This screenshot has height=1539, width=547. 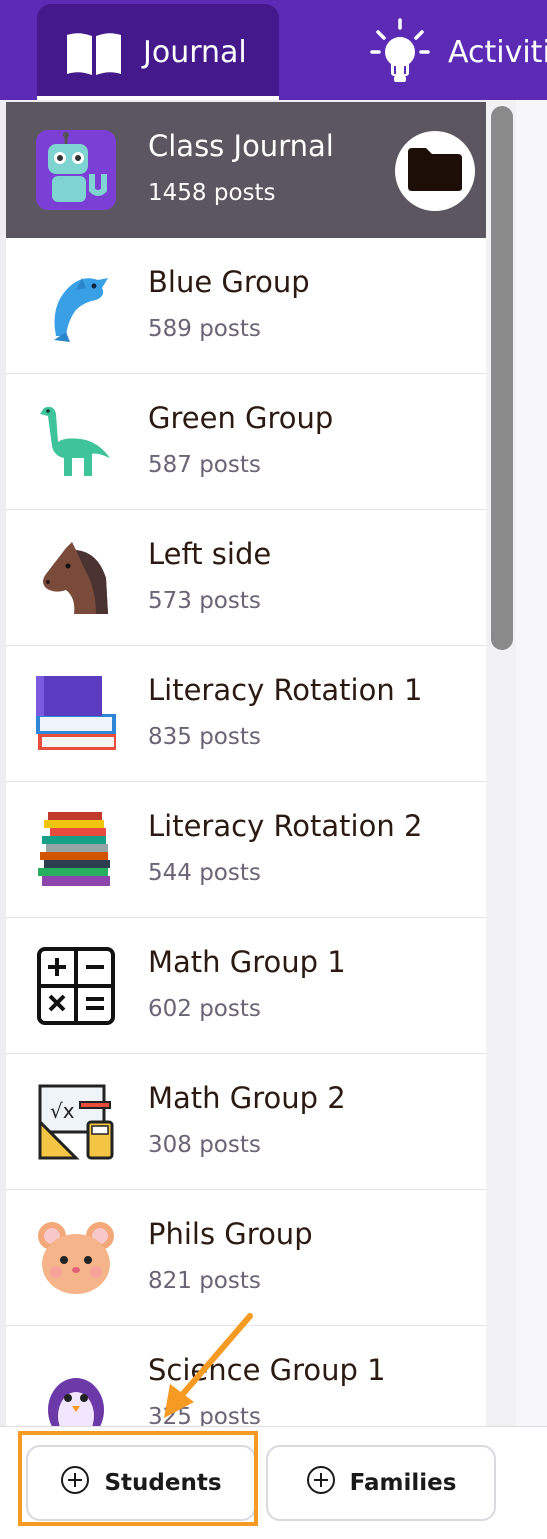 What do you see at coordinates (94, 56) in the screenshot?
I see `open-book-icon` at bounding box center [94, 56].